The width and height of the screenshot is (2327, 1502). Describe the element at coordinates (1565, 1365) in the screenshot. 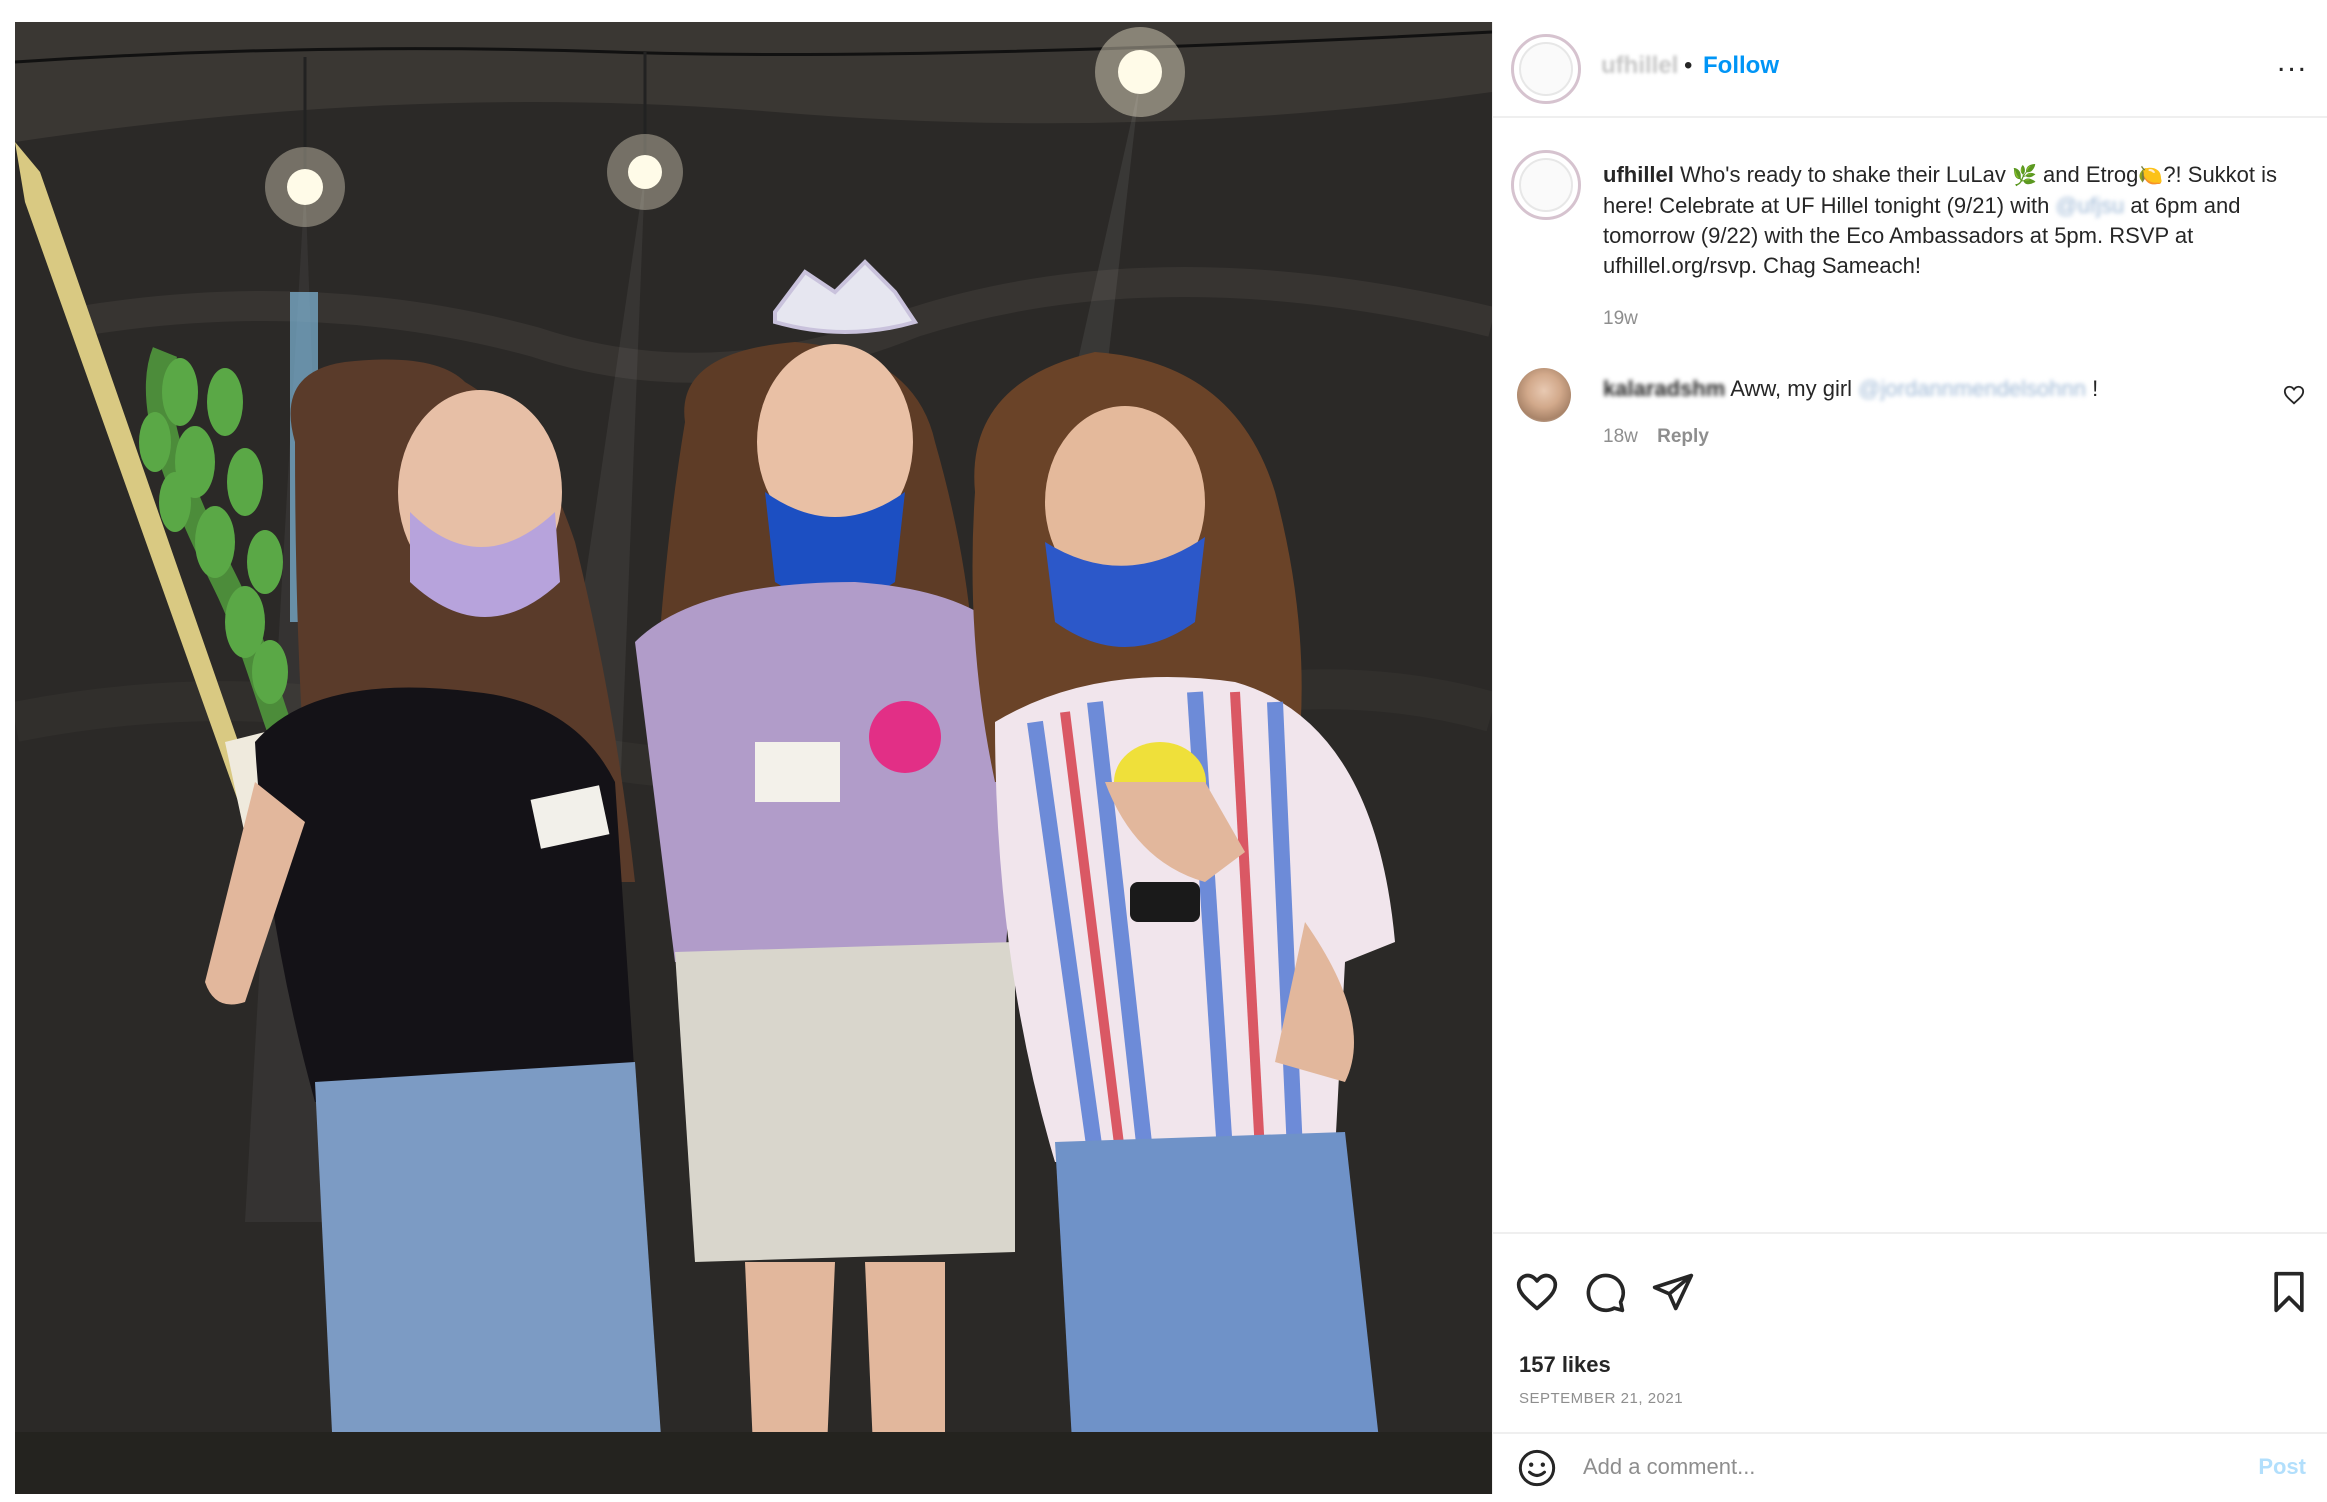

I see `likes-count: 157 likes` at that location.